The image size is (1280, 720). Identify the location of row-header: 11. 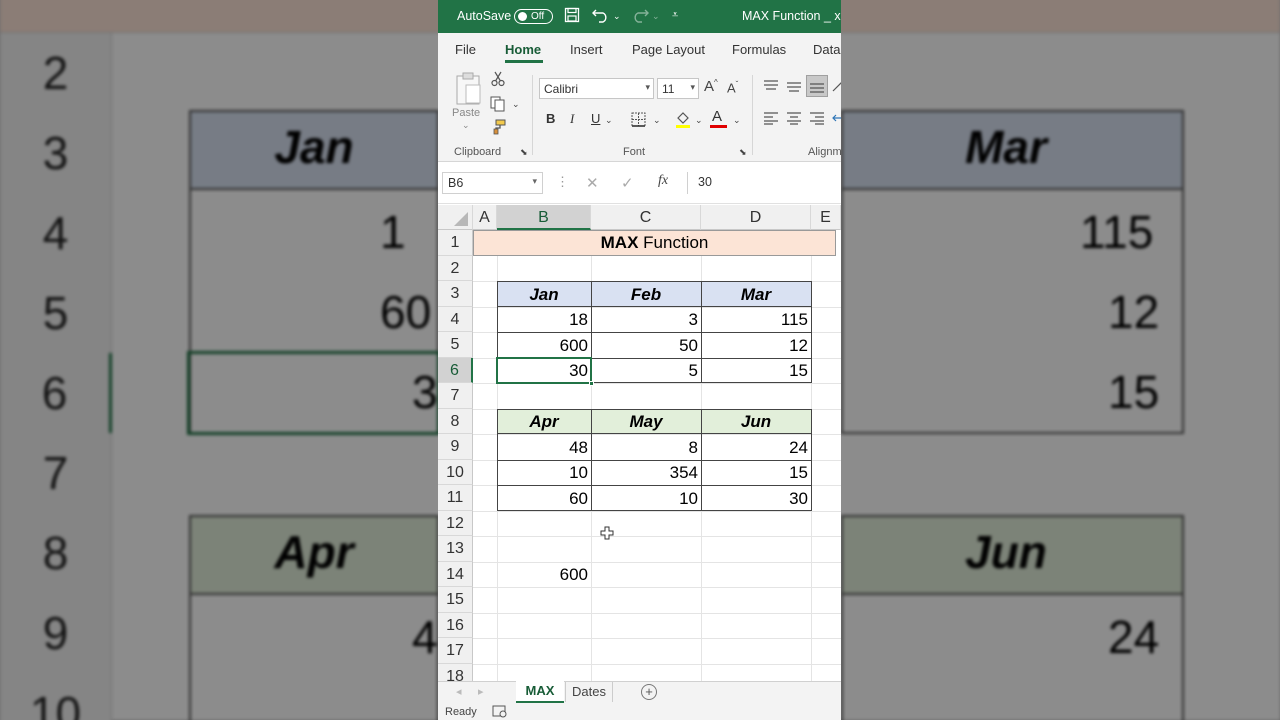
(455, 498).